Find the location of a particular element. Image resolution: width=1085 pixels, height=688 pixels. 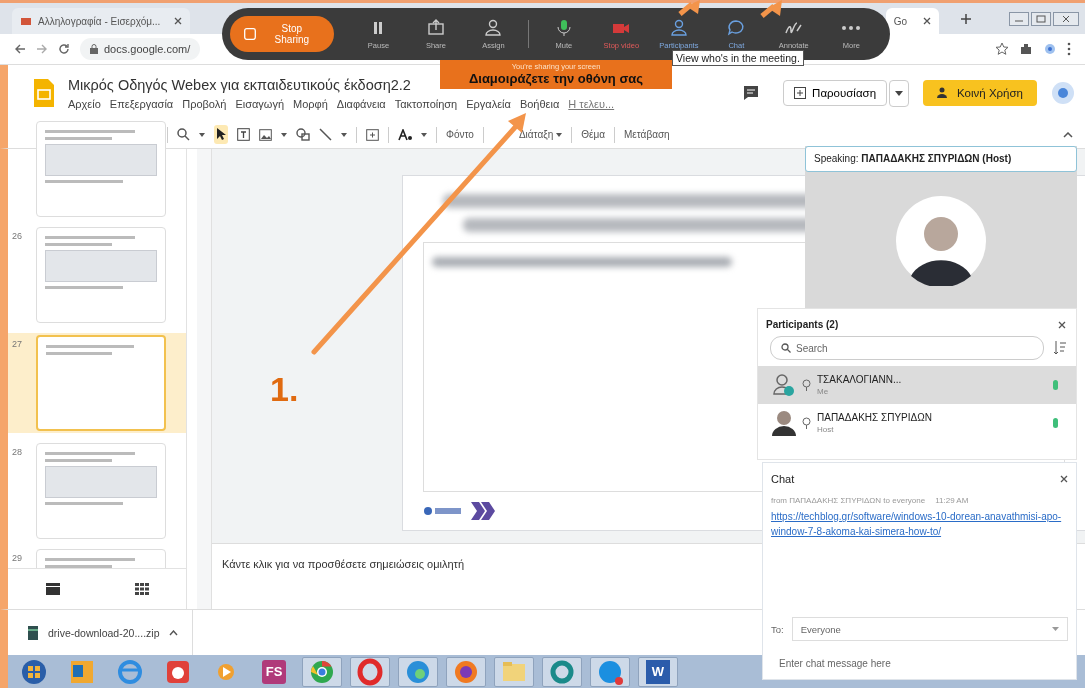

search-field: Search is located at coordinates (907, 348).